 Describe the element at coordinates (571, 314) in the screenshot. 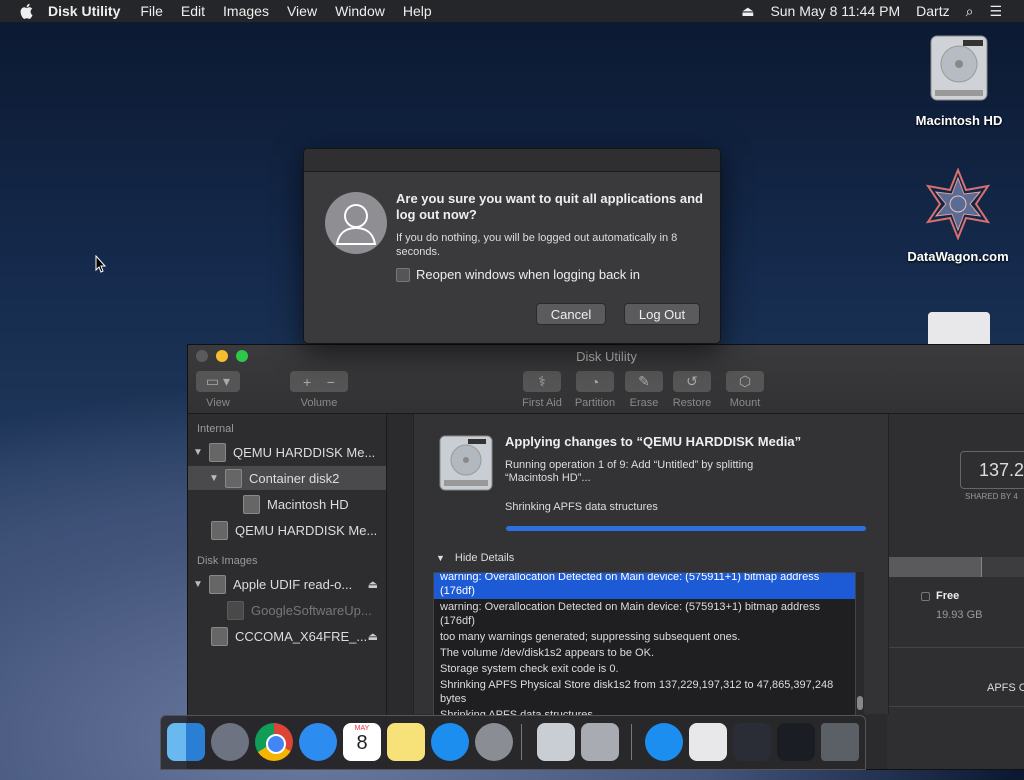

I see `cancel-button: Cancel` at that location.